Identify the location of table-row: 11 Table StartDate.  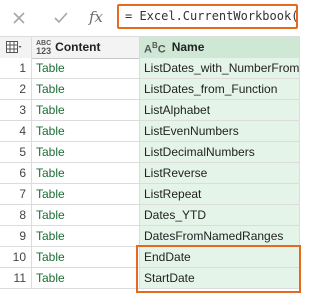
(150, 278).